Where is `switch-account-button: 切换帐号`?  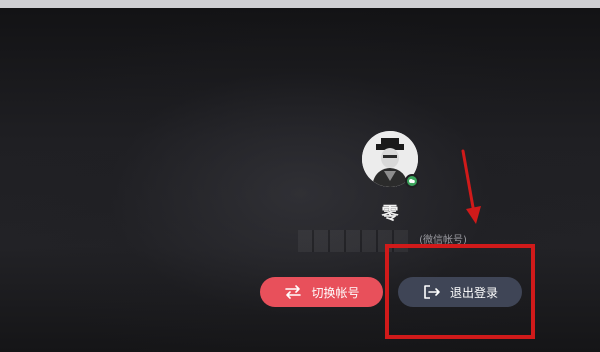 switch-account-button: 切换帐号 is located at coordinates (321, 292).